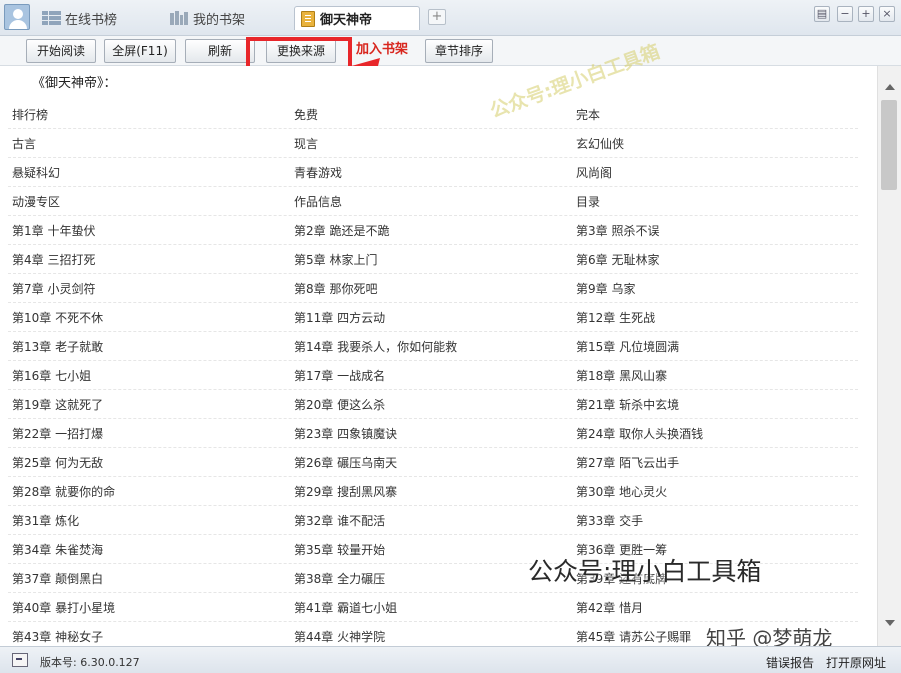 This screenshot has height=673, width=901. Describe the element at coordinates (450, 659) in the screenshot. I see `status-bar: 版本号: 6.30.0.127 错误报告 打开原网址` at that location.